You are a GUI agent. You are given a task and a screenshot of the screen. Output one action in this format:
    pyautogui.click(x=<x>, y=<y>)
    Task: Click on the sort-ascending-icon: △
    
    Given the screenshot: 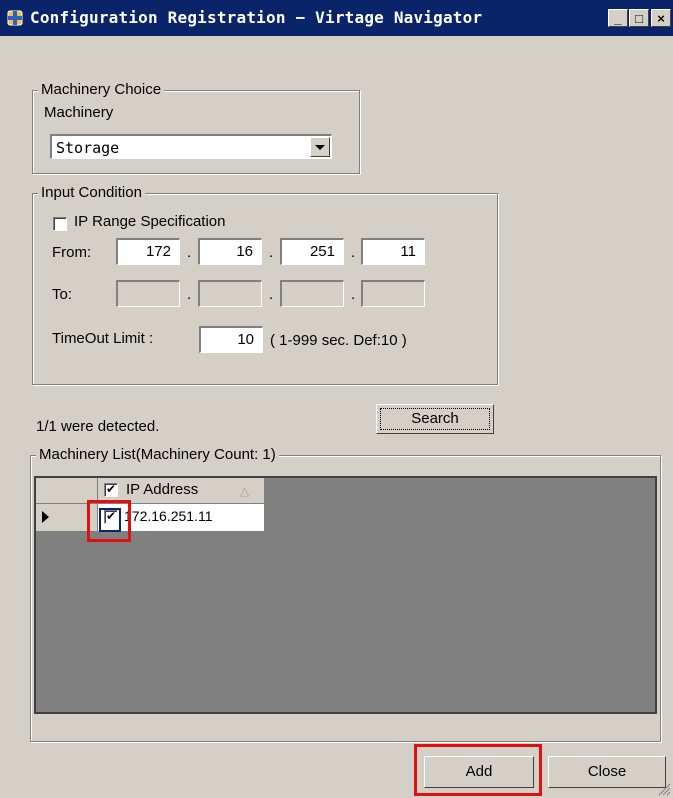 What is the action you would take?
    pyautogui.click(x=245, y=491)
    